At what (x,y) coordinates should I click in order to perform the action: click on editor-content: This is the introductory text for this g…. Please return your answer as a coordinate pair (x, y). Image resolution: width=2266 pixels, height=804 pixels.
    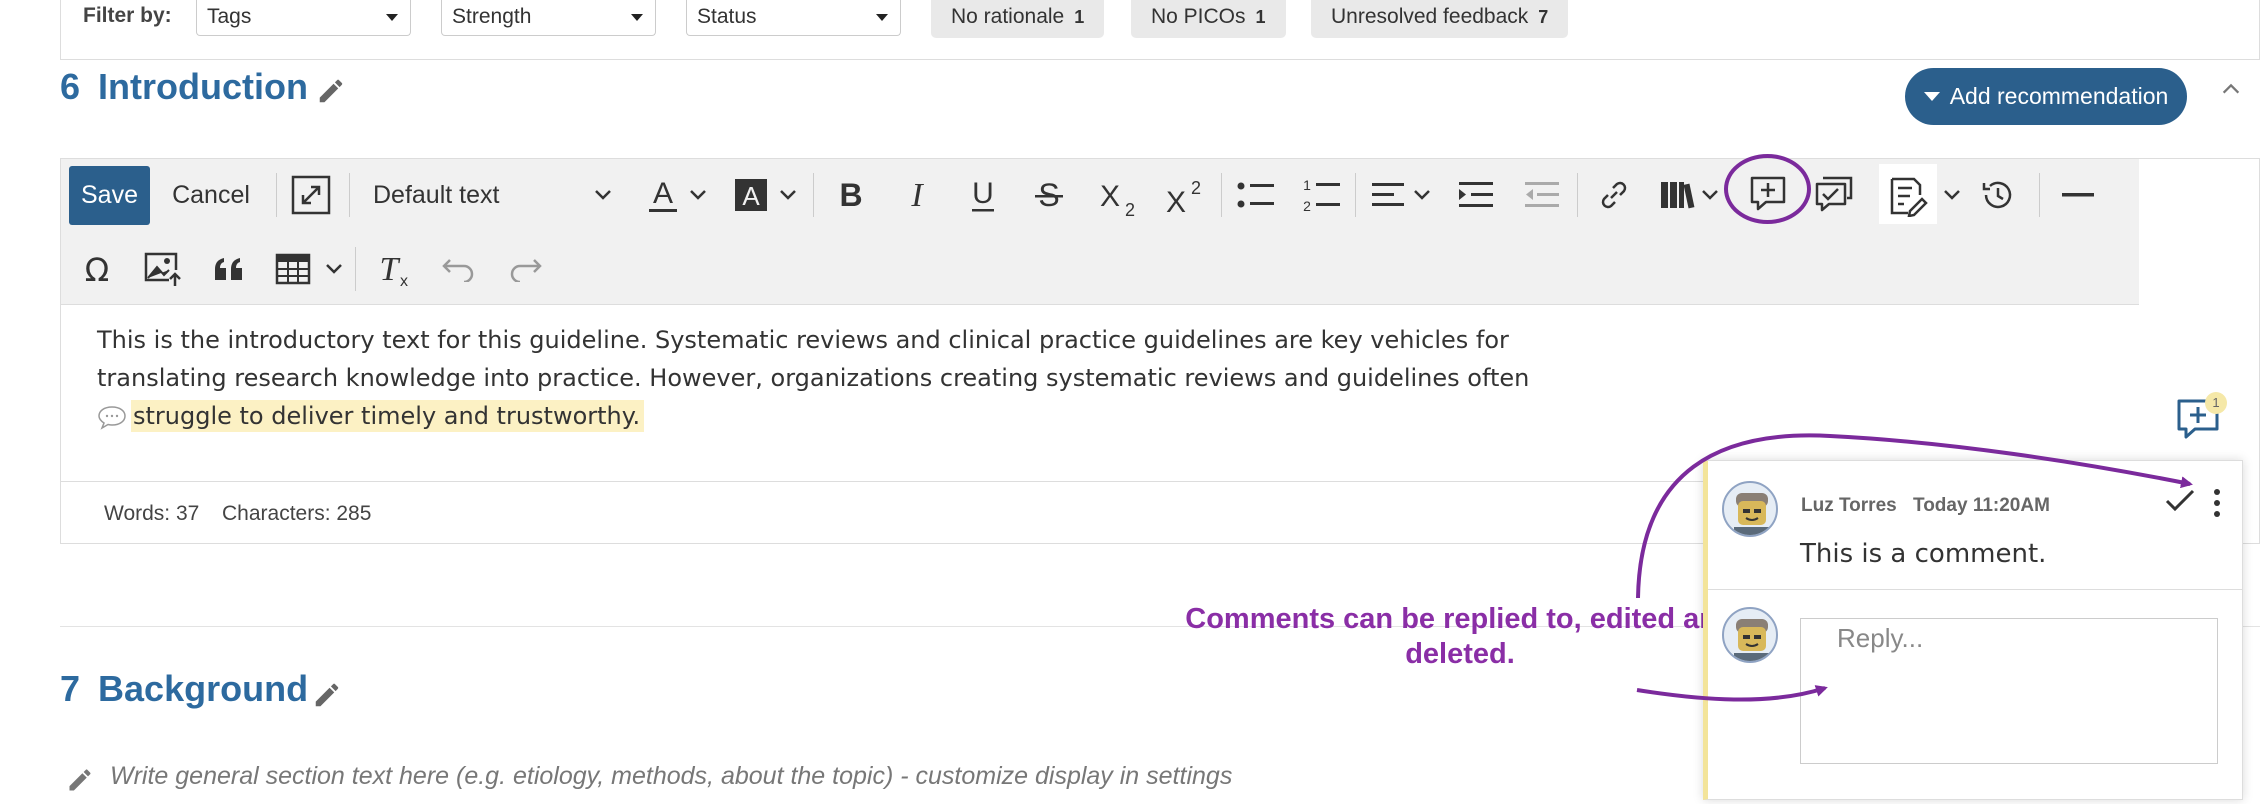
    Looking at the image, I should click on (847, 378).